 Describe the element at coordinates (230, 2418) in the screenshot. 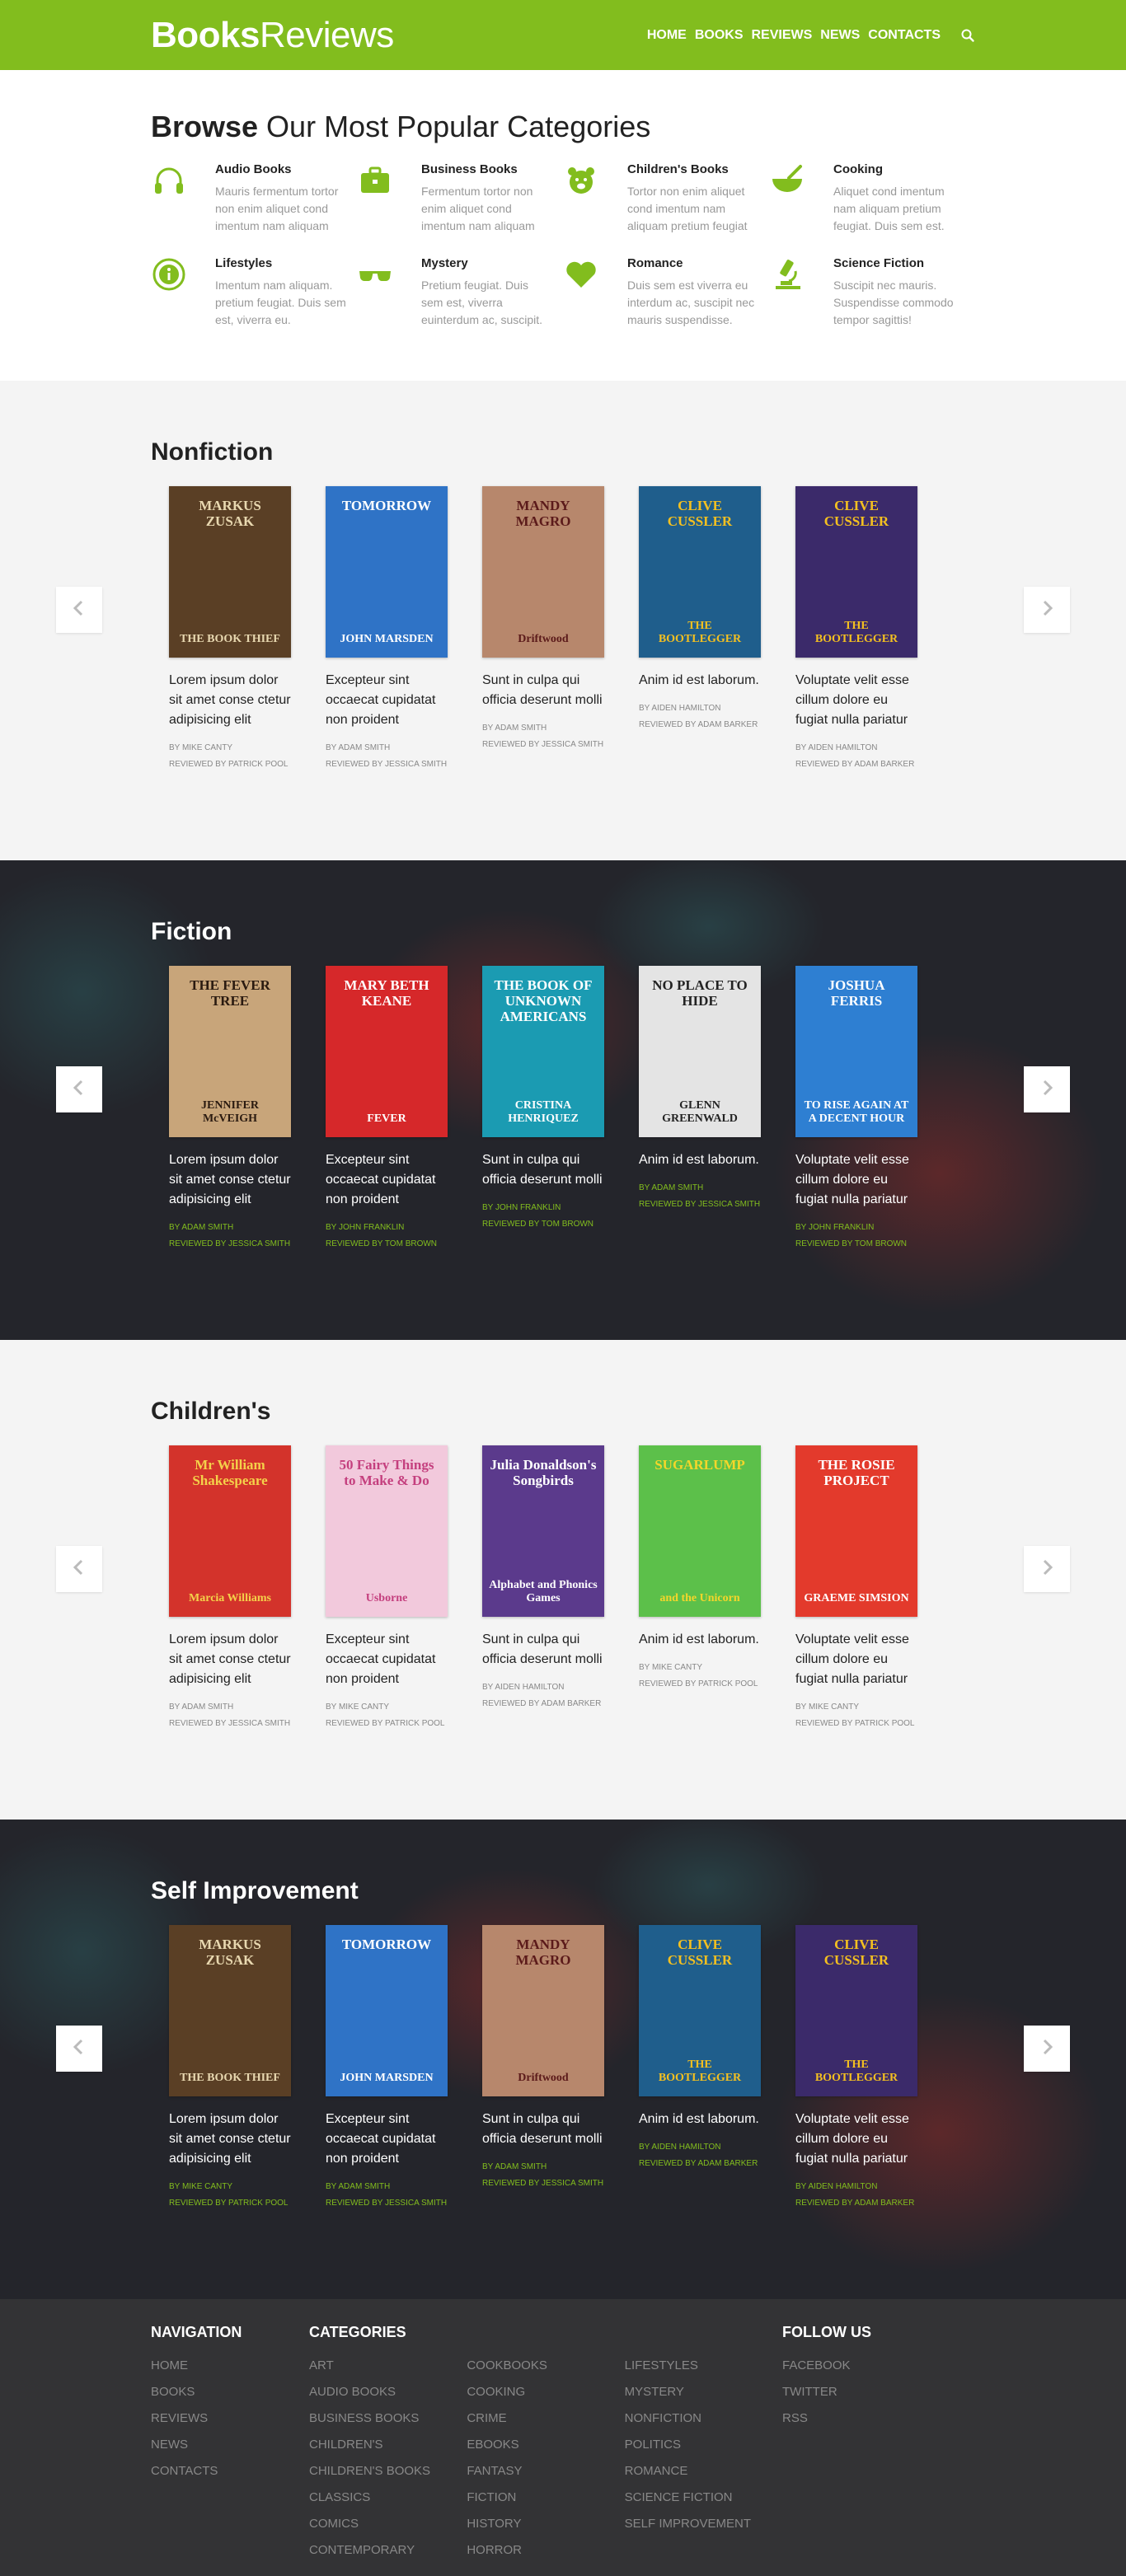

I see `footer-nav-link: REVIEWS` at that location.